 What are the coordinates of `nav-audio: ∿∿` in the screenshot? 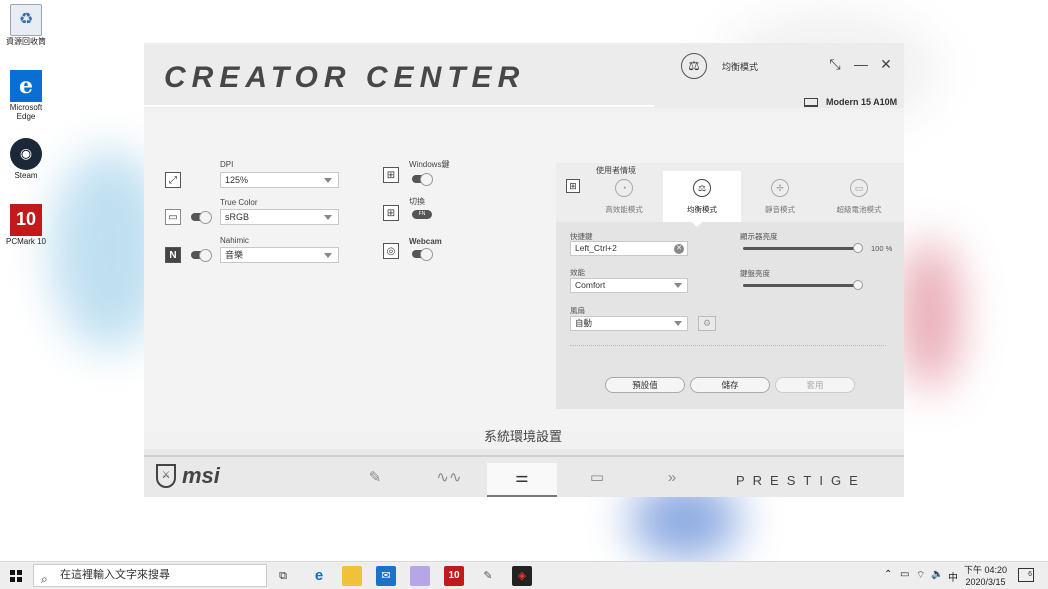 It's located at (449, 480).